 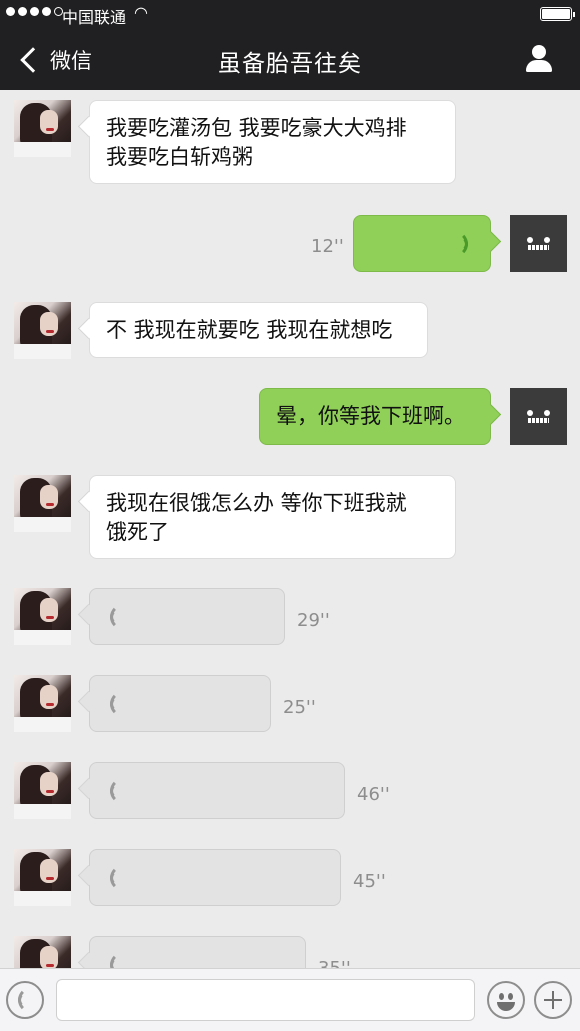 I want to click on outgoing-text-bubble: 晕，你等我下班啊。, so click(x=375, y=416).